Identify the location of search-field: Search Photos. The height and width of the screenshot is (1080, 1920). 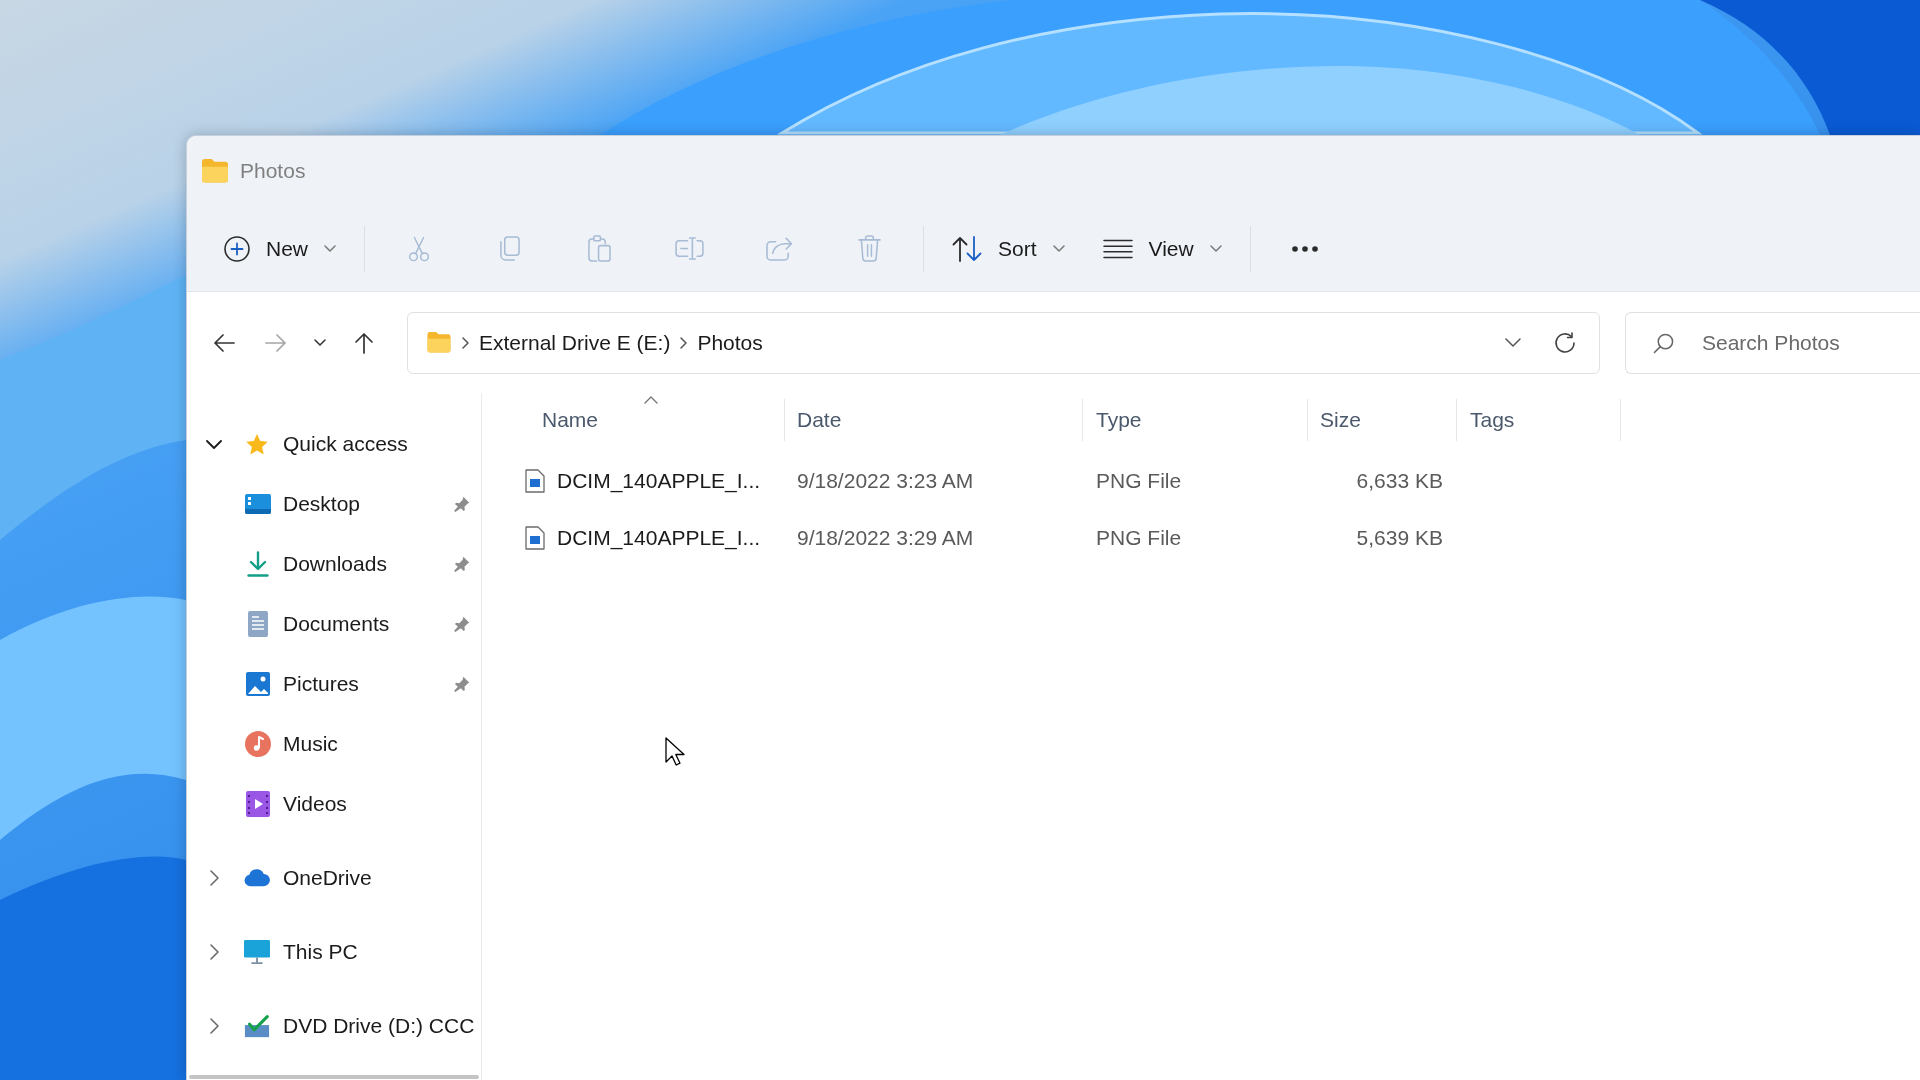
(1772, 342).